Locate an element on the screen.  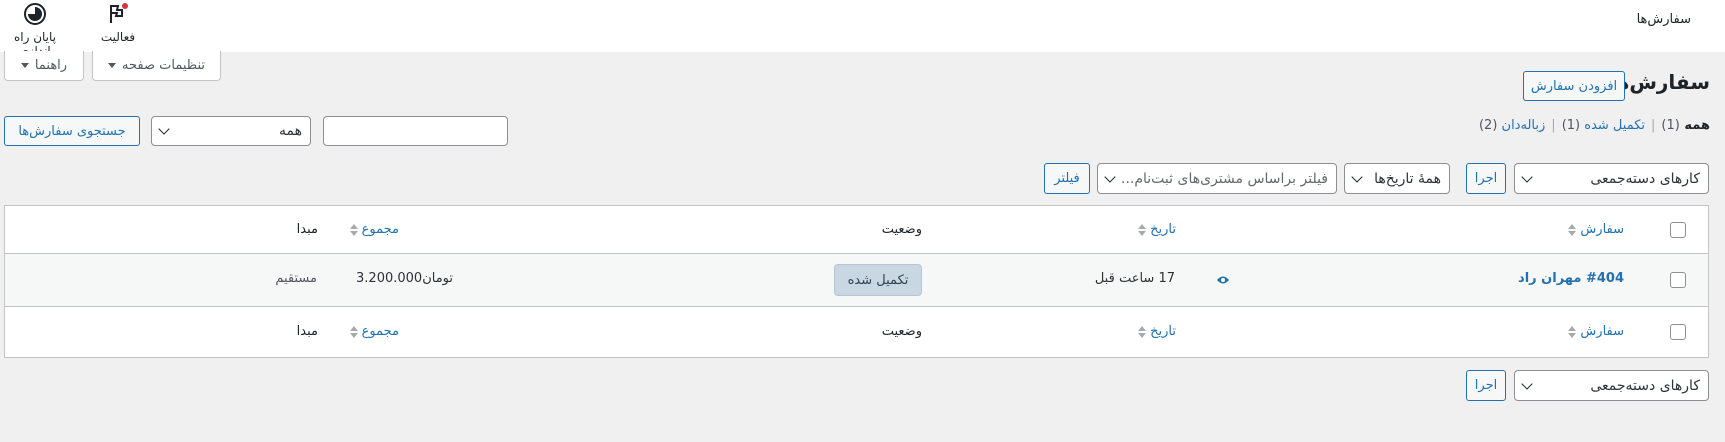
view-trash-count: (2) is located at coordinates (1488, 125).